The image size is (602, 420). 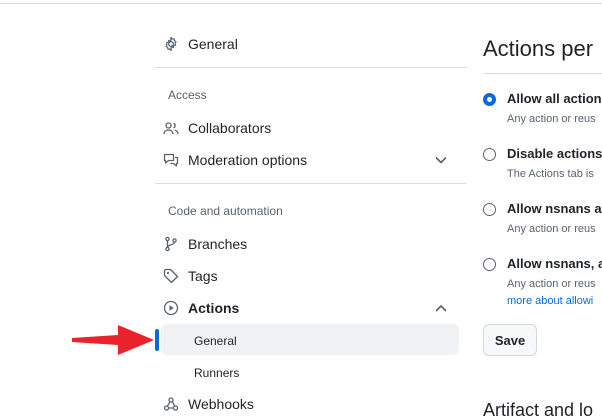 I want to click on sidebar-item-general: General, so click(x=200, y=44).